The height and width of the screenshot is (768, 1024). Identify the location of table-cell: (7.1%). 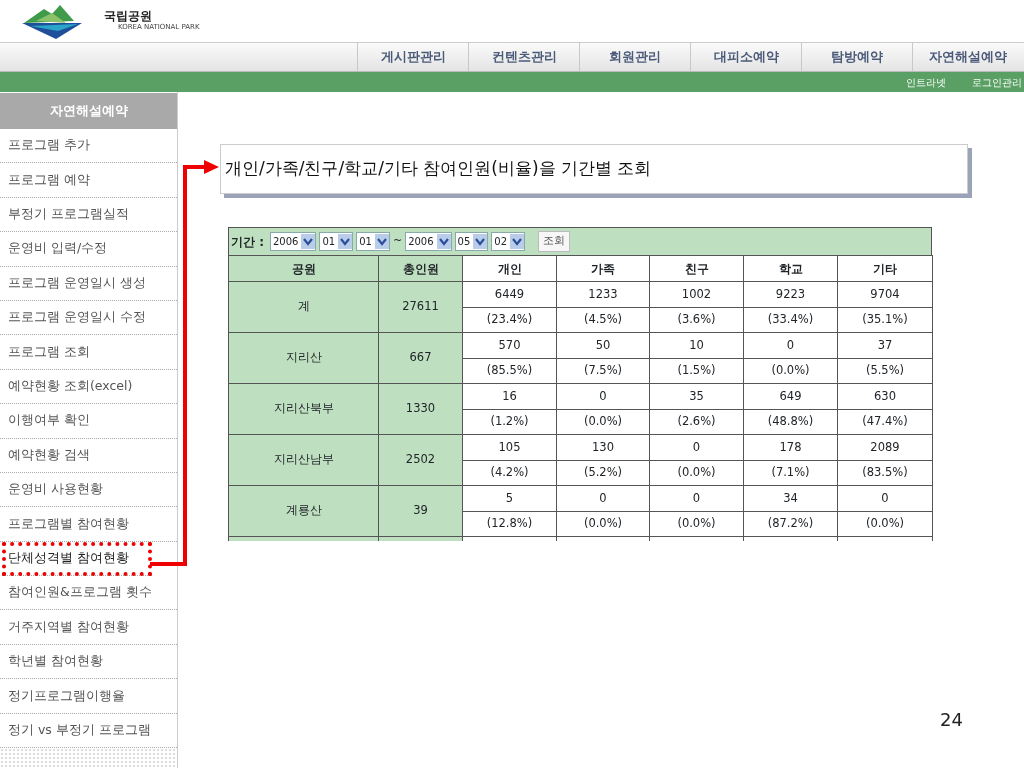
(790, 473).